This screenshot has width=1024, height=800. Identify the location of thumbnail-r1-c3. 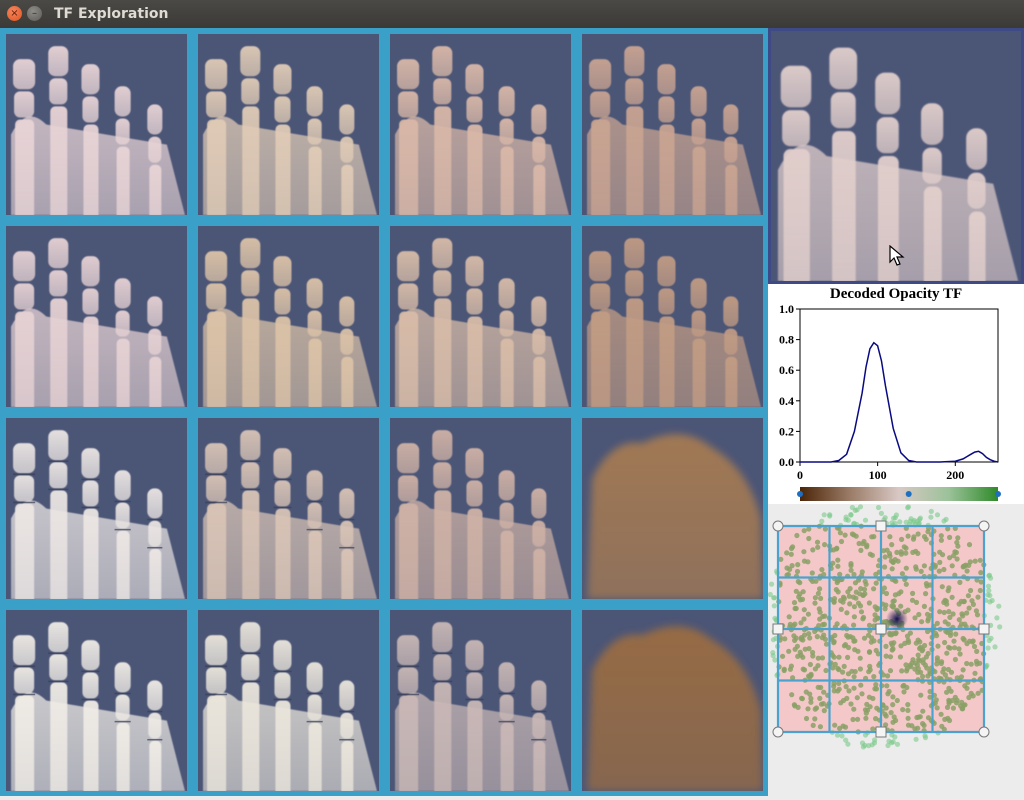
(480, 124).